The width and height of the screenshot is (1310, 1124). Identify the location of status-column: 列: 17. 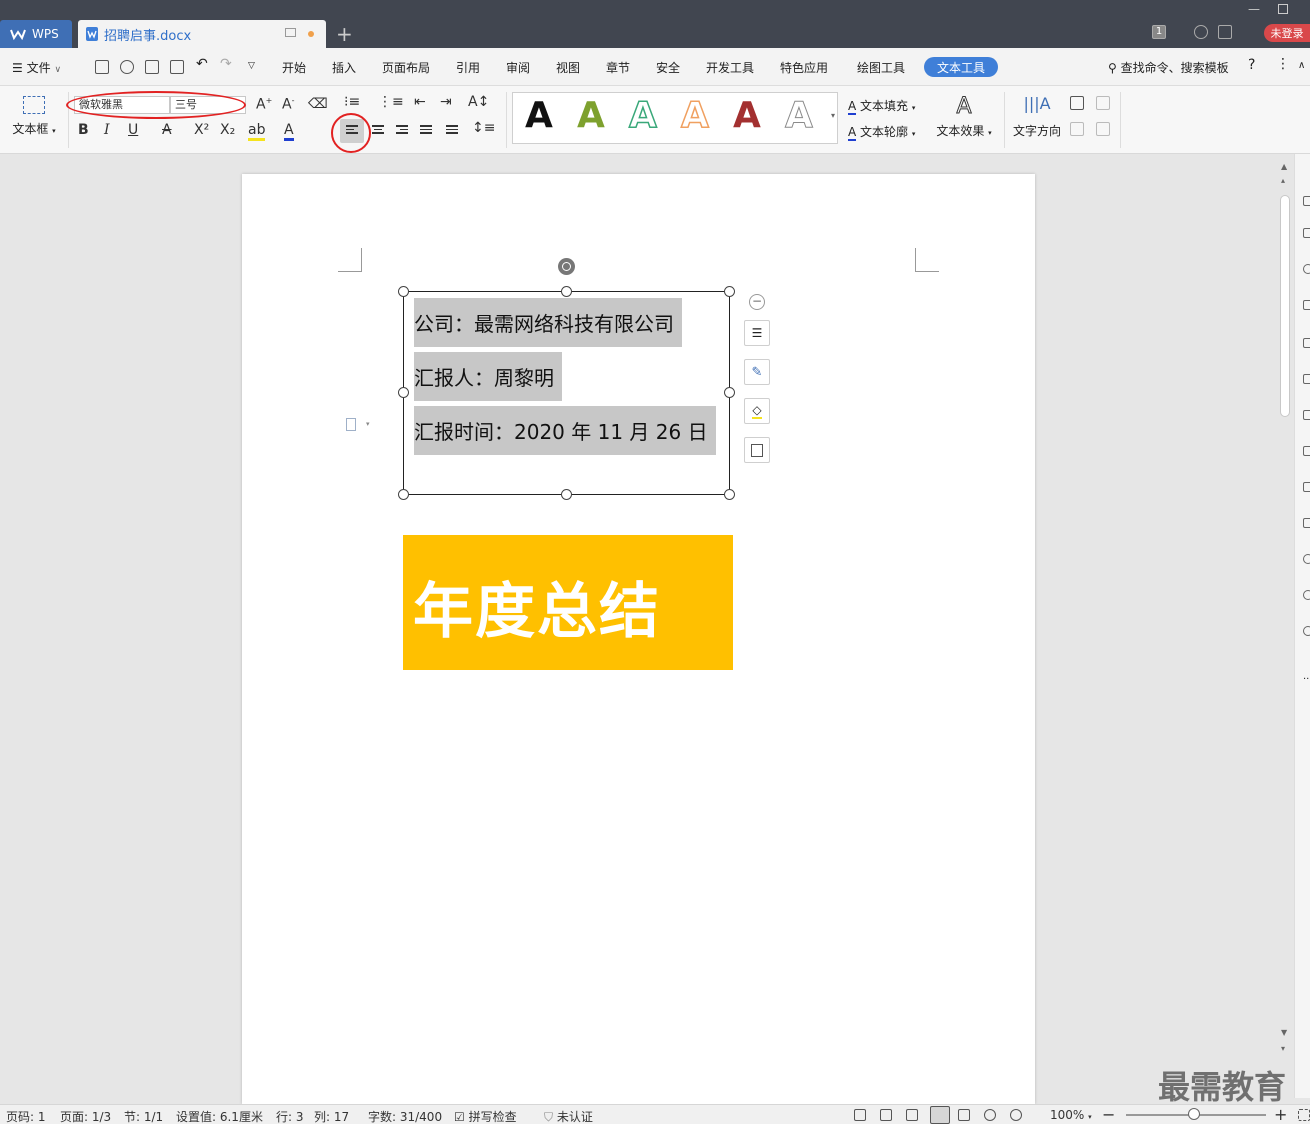
(331, 1116).